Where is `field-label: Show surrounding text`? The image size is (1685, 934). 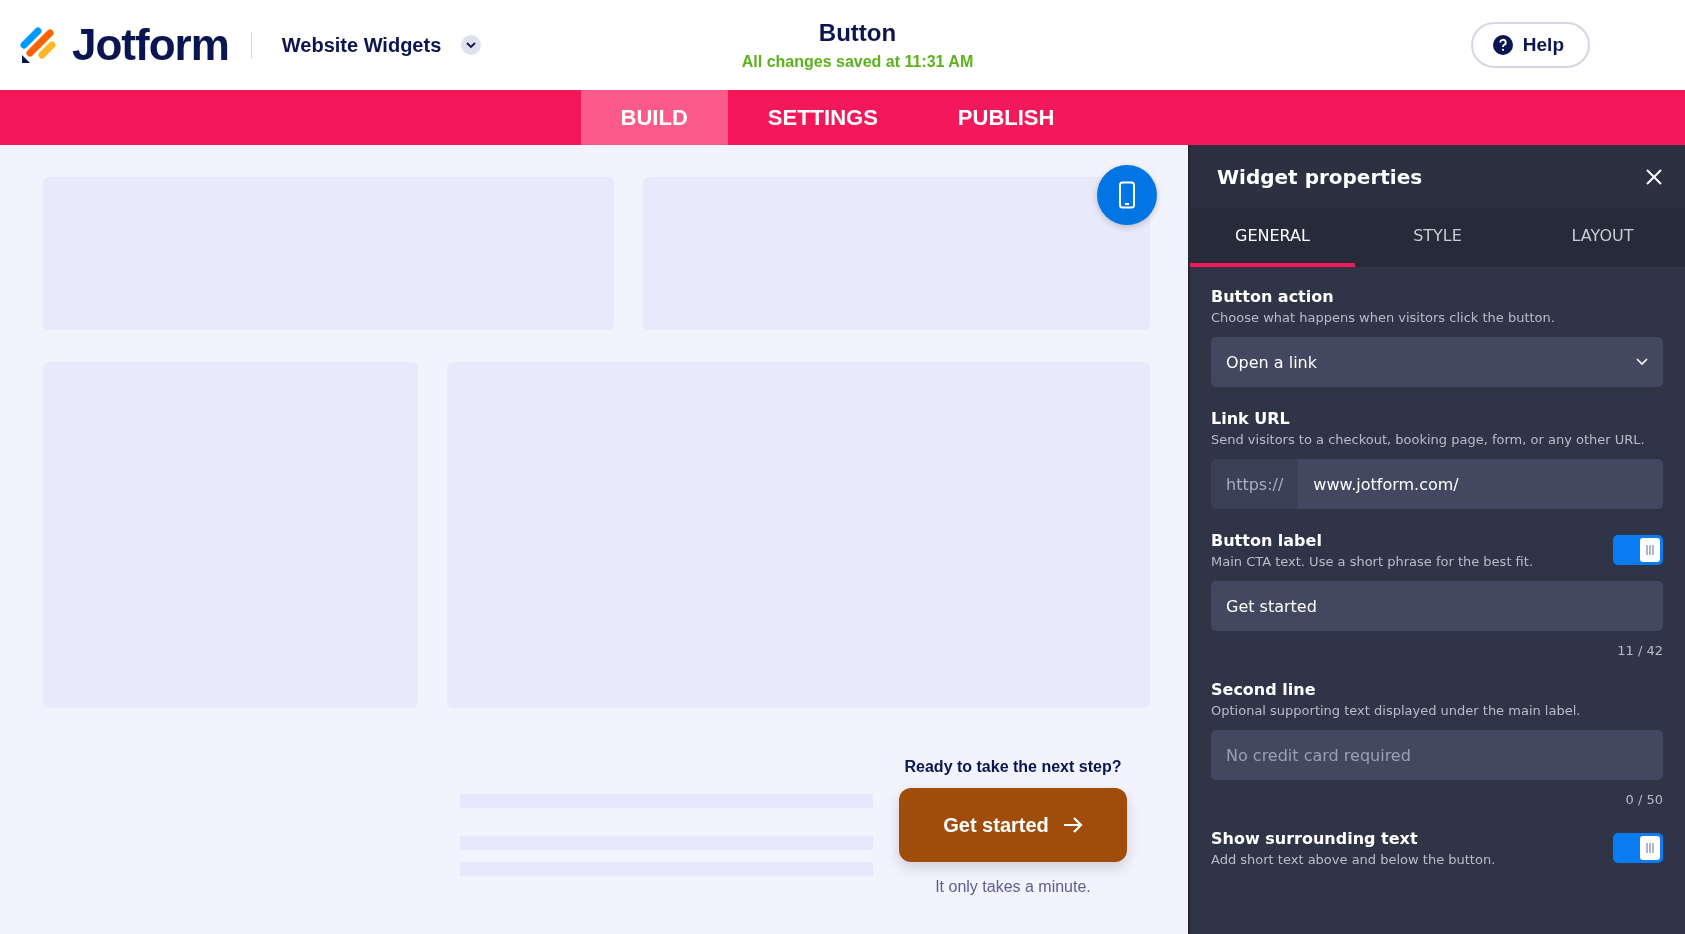
field-label: Show surrounding text is located at coordinates (1315, 838).